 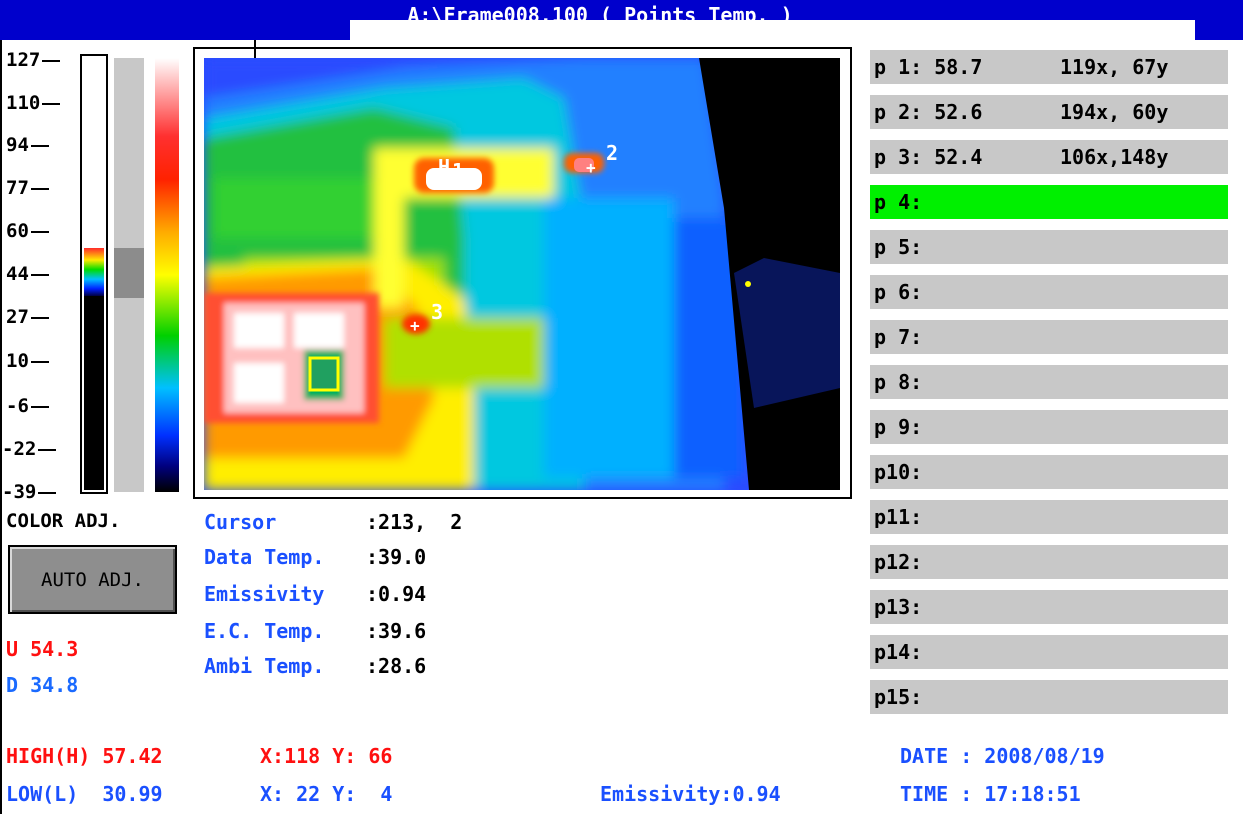 What do you see at coordinates (29, 492) in the screenshot?
I see `scale-tick: -39` at bounding box center [29, 492].